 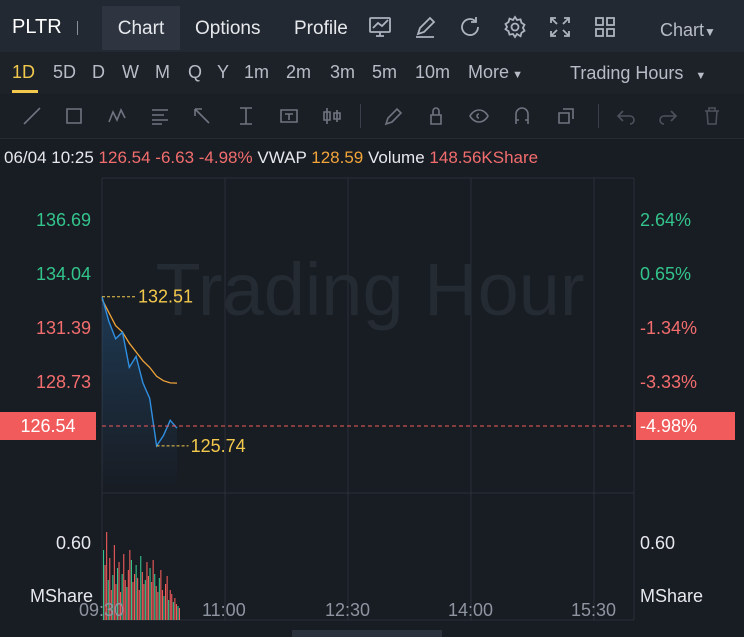 I want to click on rectangle-icon, so click(x=74, y=116).